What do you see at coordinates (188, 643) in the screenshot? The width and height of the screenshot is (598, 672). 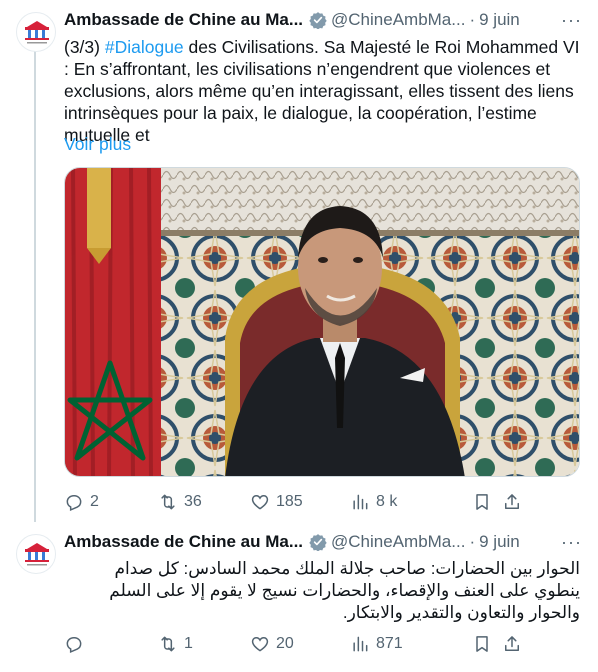 I see `retweet-count: 1` at bounding box center [188, 643].